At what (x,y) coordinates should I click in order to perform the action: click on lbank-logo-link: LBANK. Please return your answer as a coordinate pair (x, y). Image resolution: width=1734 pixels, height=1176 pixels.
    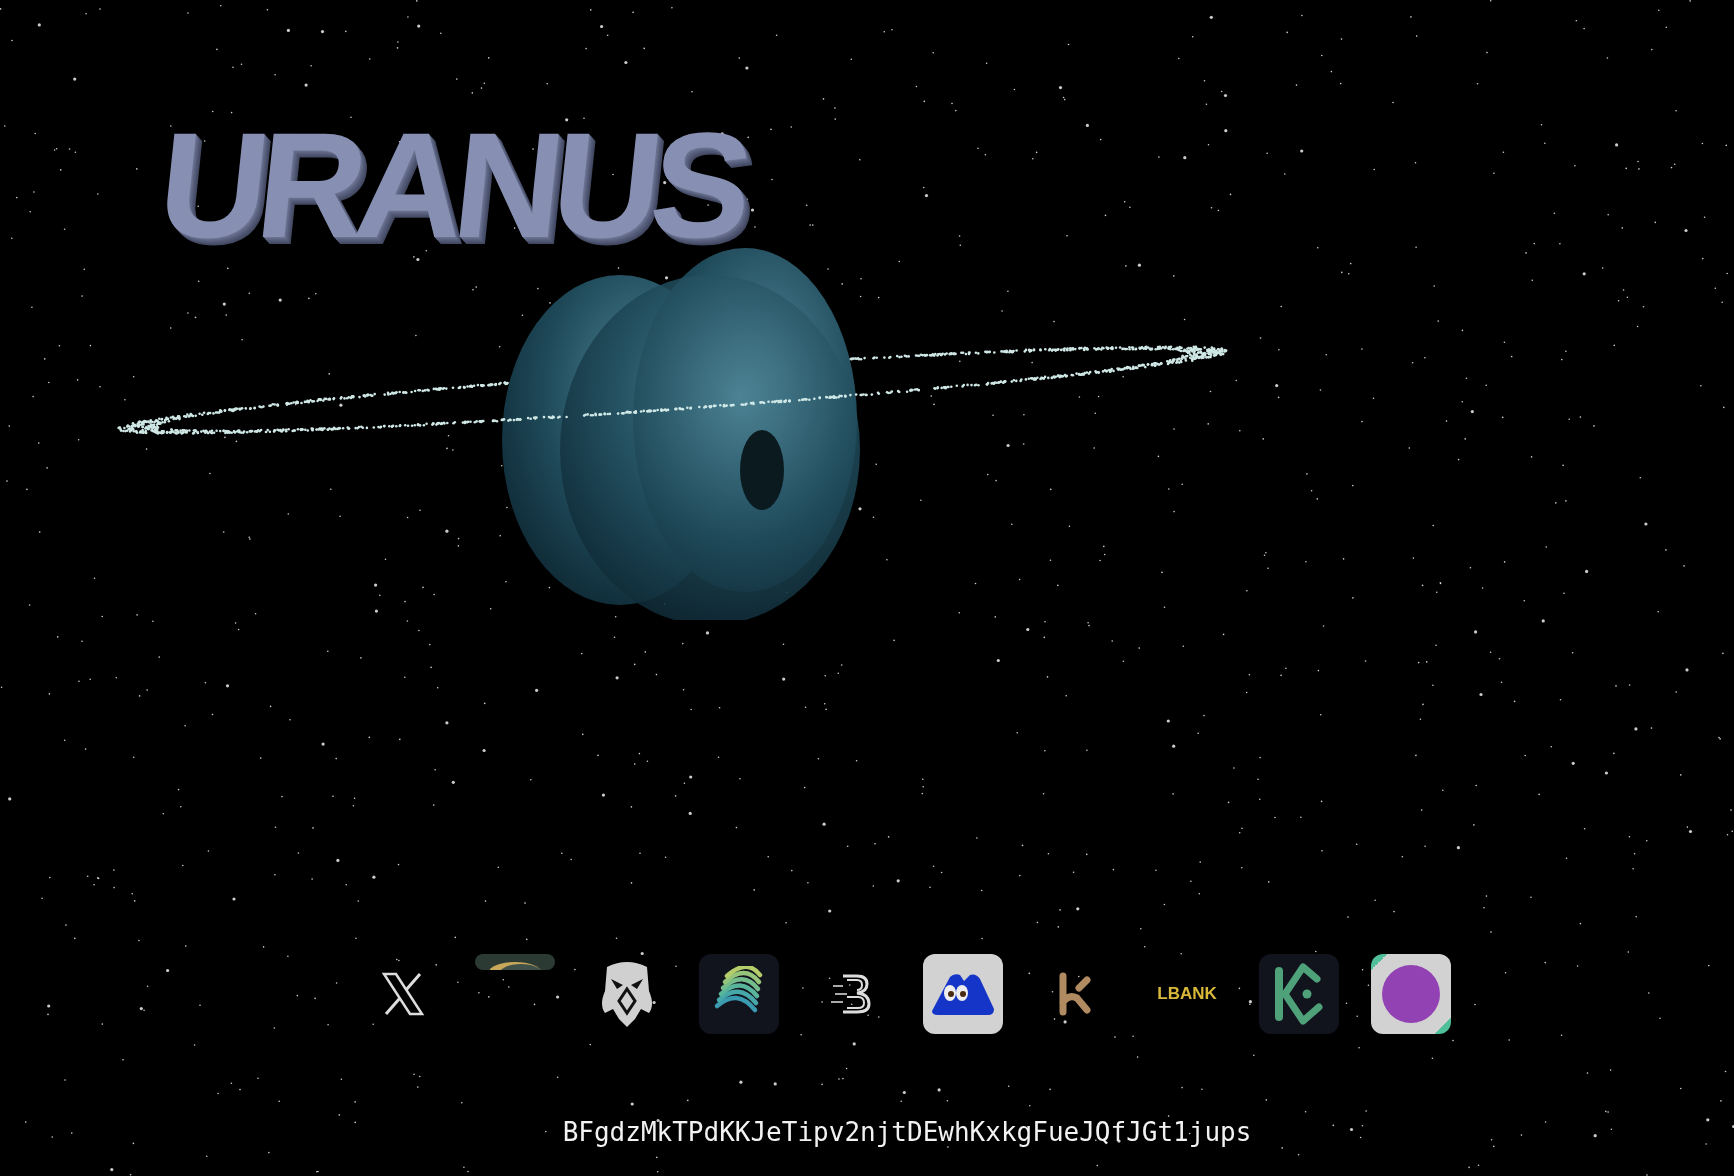
    Looking at the image, I should click on (1187, 994).